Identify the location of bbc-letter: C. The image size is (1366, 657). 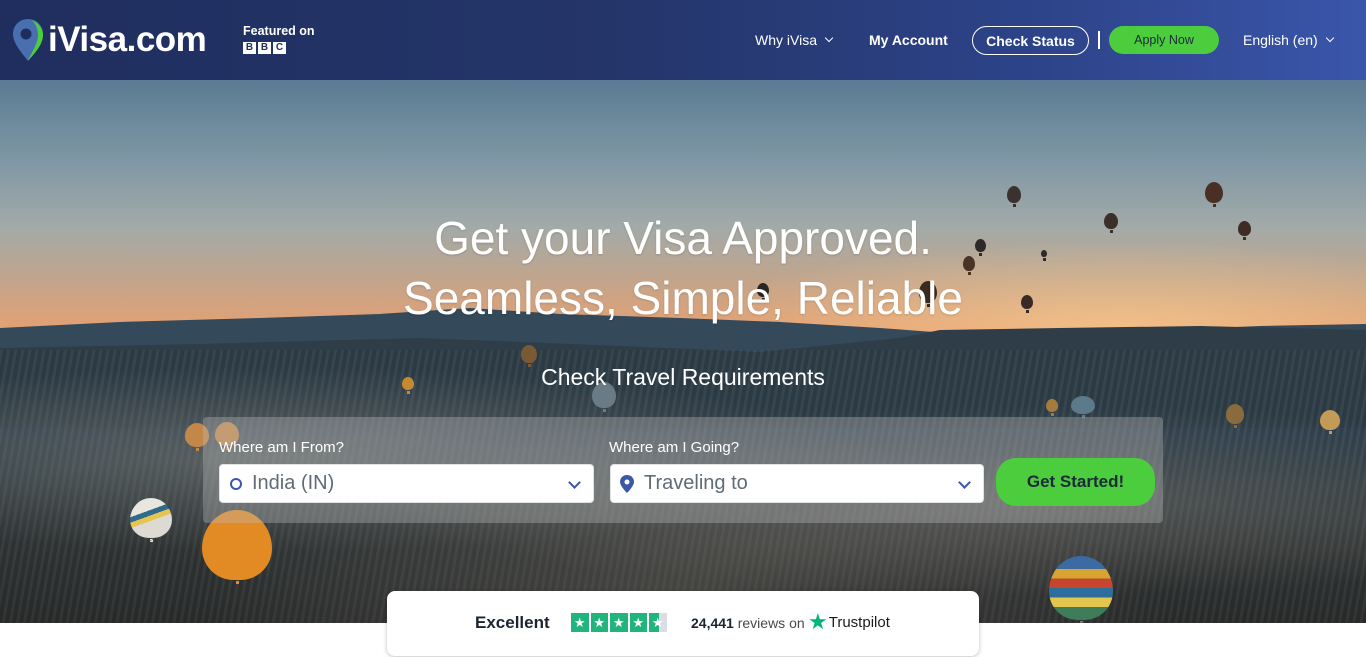
(279, 48).